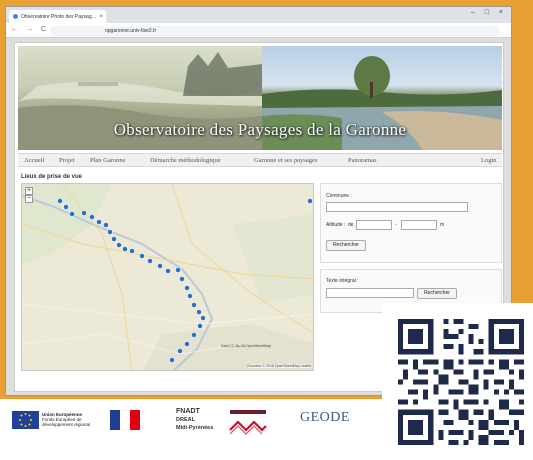  Describe the element at coordinates (362, 160) in the screenshot. I see `nav-item-panoramas: Panoramas` at that location.